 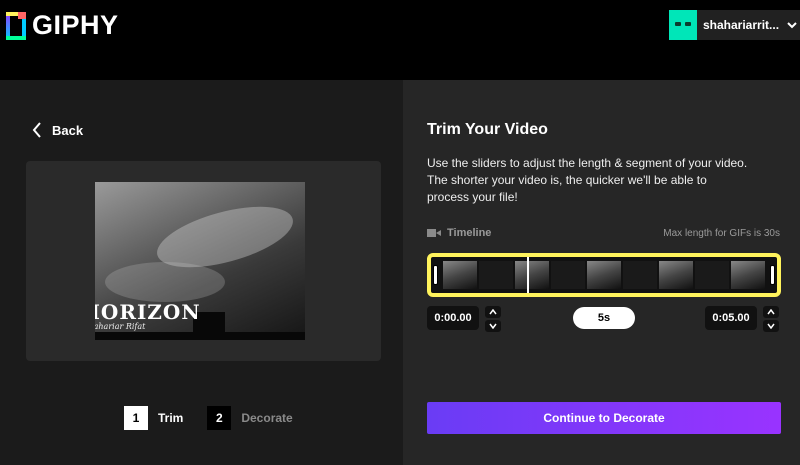 What do you see at coordinates (731, 318) in the screenshot?
I see `end-time-field: 0:05.00` at bounding box center [731, 318].